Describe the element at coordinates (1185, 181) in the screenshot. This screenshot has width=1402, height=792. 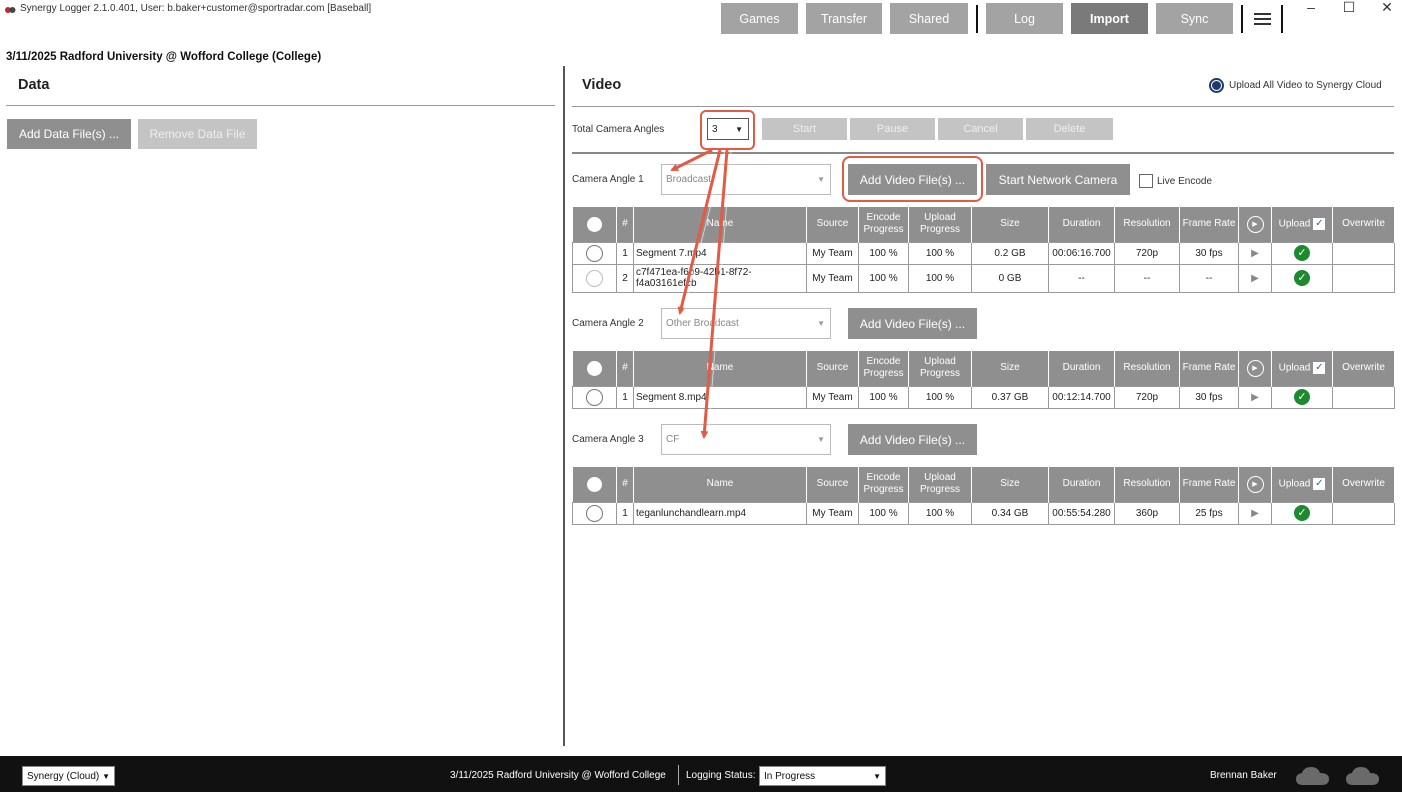
I see `live-encode-label: Live Encode` at that location.